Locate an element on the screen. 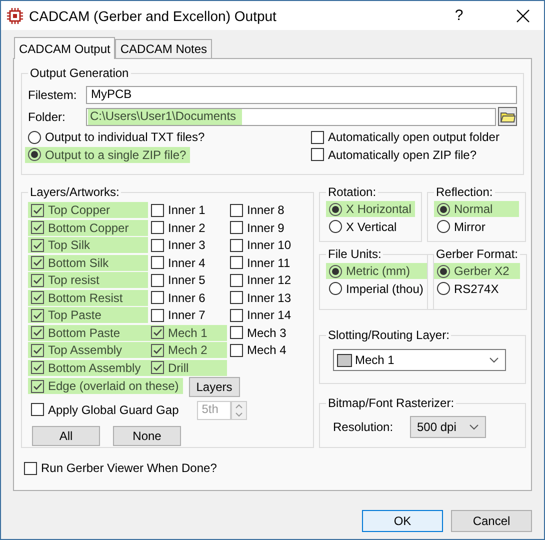  checkbox: Top Copper is located at coordinates (88, 210).